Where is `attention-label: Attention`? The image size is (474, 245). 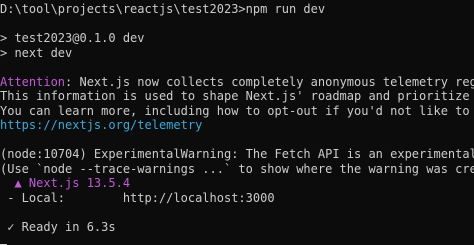 attention-label: Attention is located at coordinates (33, 81).